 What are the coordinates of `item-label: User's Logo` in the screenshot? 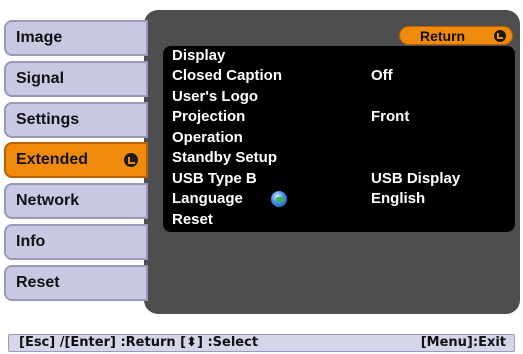 It's located at (215, 96).